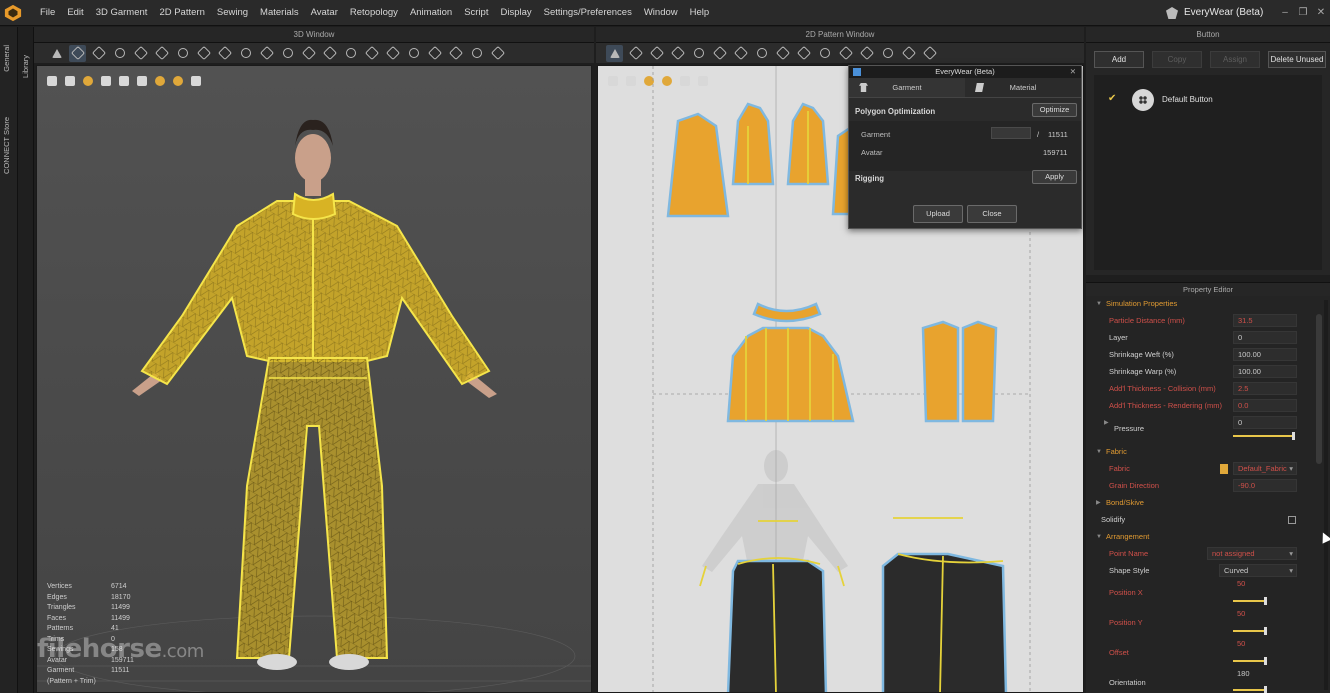  I want to click on fabric-dropdown: Default_Fabric, so click(1265, 468).